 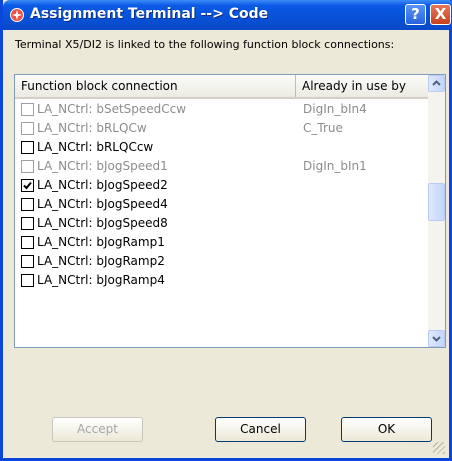 What do you see at coordinates (221, 204) in the screenshot?
I see `list-item: LA_NCtrl: bJogSpeed4` at bounding box center [221, 204].